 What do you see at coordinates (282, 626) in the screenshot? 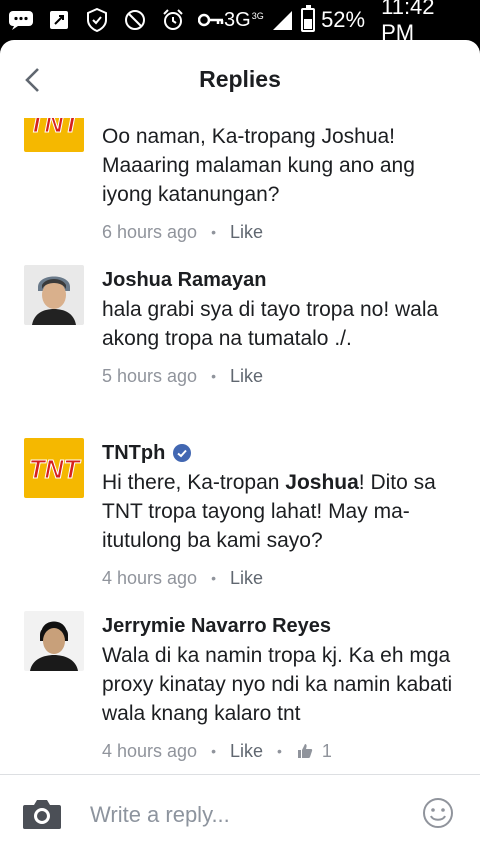
I see `reply-author: Jerrymie Navarro Reyes` at bounding box center [282, 626].